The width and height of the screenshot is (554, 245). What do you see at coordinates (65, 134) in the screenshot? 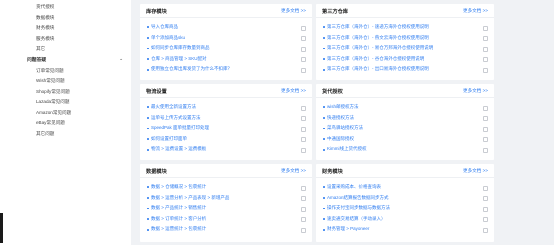
I see `sidebar-item-other-faq: 其它问题` at bounding box center [65, 134].